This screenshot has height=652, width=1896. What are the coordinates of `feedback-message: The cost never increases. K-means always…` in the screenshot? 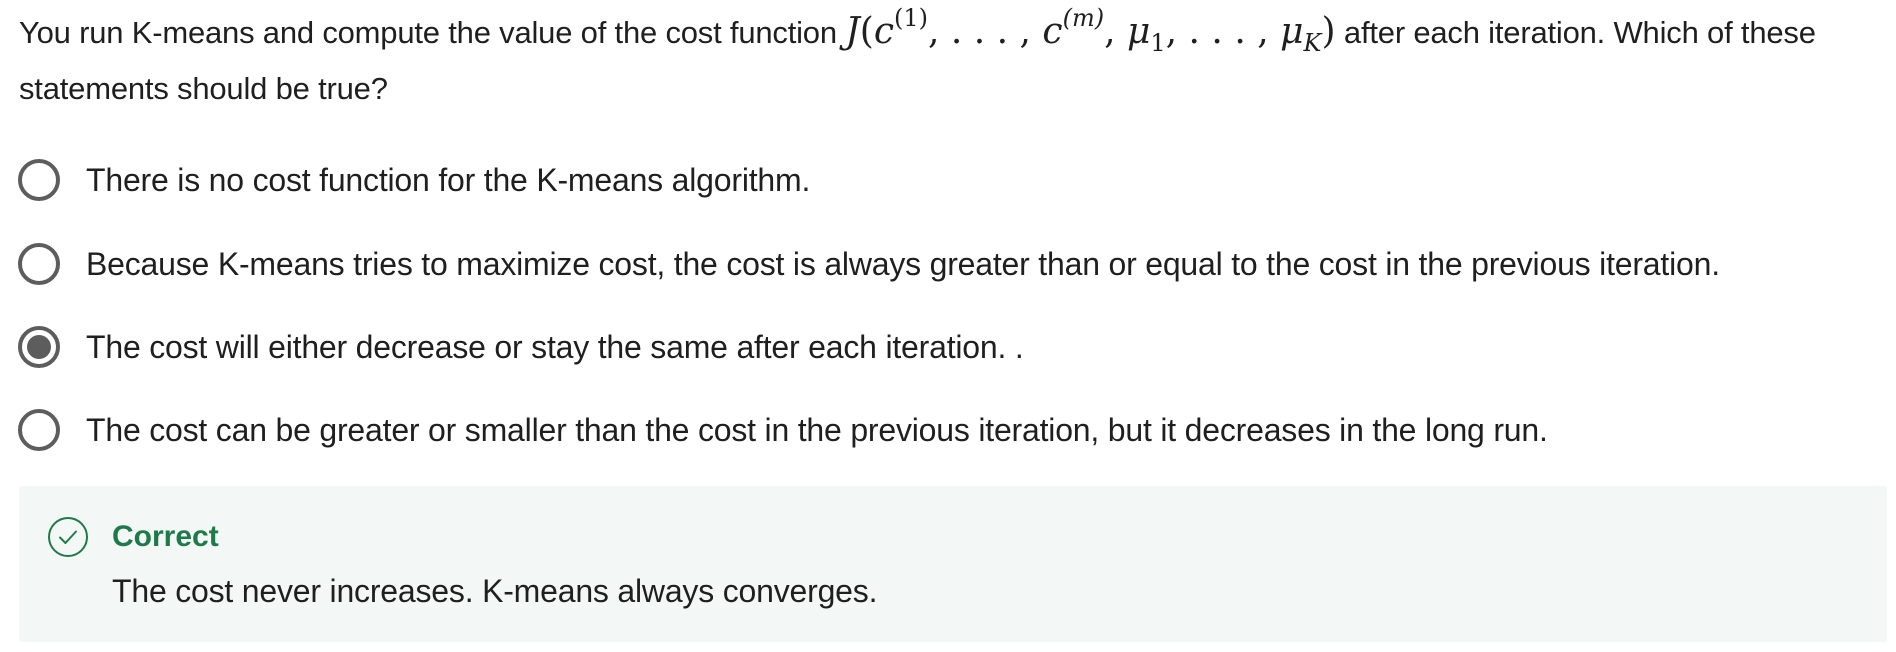 It's located at (495, 591).